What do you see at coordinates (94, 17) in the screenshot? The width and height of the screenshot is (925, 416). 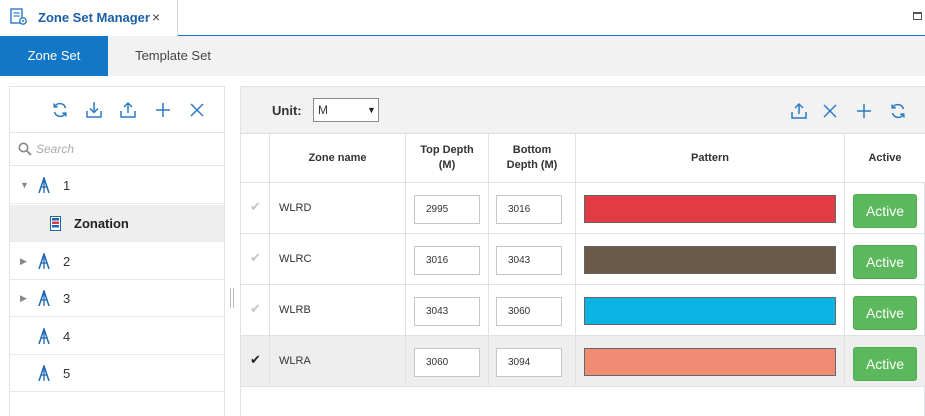 I see `document-tab-title: Zone Set Manager` at bounding box center [94, 17].